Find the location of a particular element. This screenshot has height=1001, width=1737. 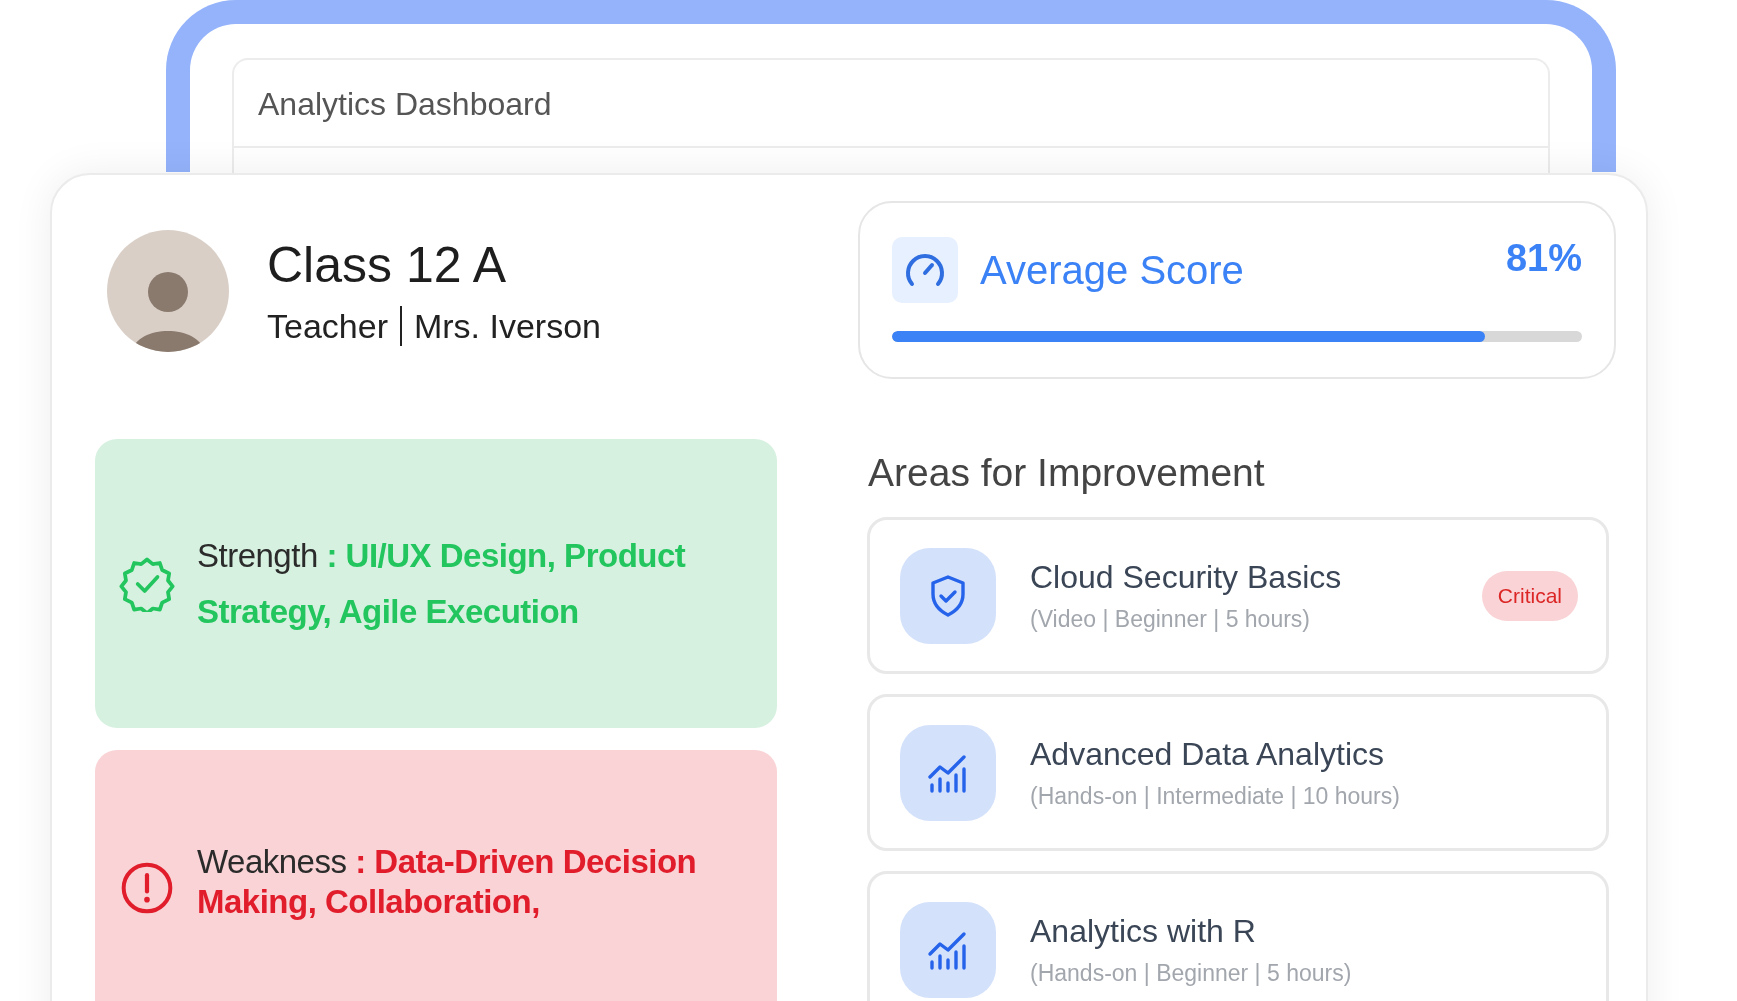

section-heading: Areas for Improvement is located at coordinates (1067, 473).